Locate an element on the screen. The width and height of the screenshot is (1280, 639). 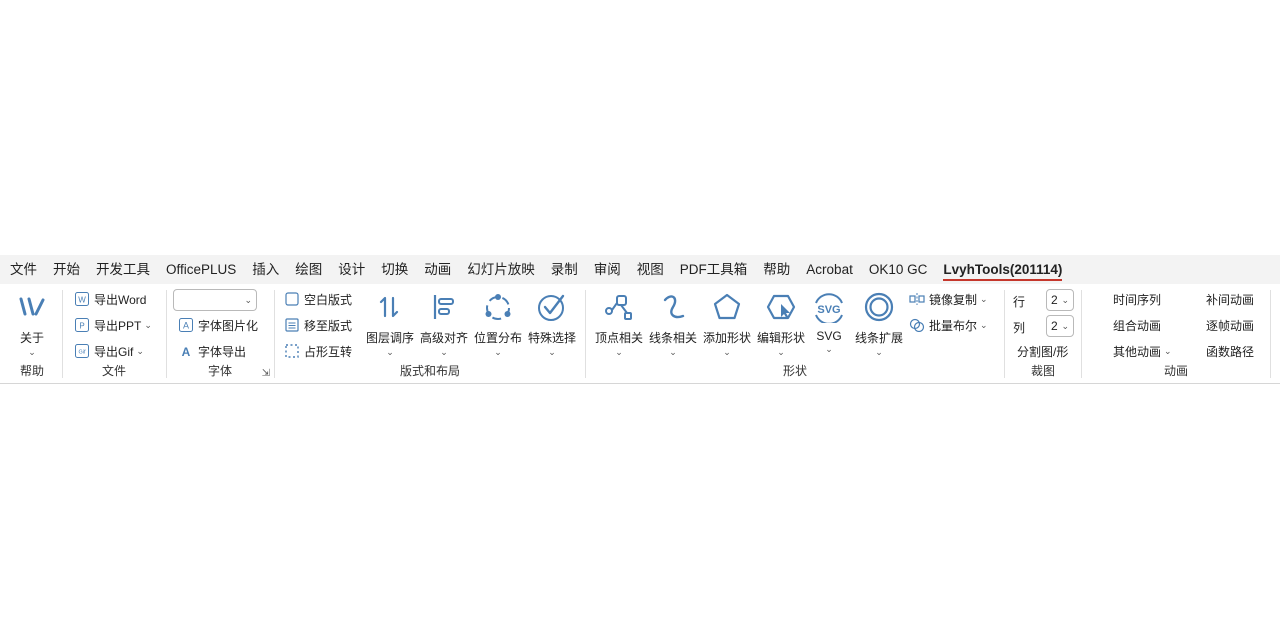
about-button: 关于 ⌄ is located at coordinates (32, 324).